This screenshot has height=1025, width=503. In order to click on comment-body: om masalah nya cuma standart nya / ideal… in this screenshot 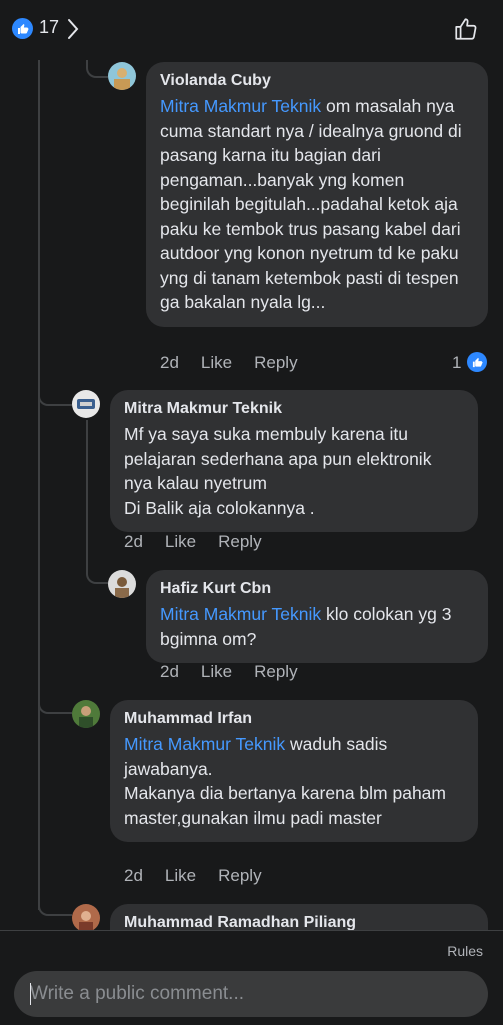, I will do `click(311, 204)`.